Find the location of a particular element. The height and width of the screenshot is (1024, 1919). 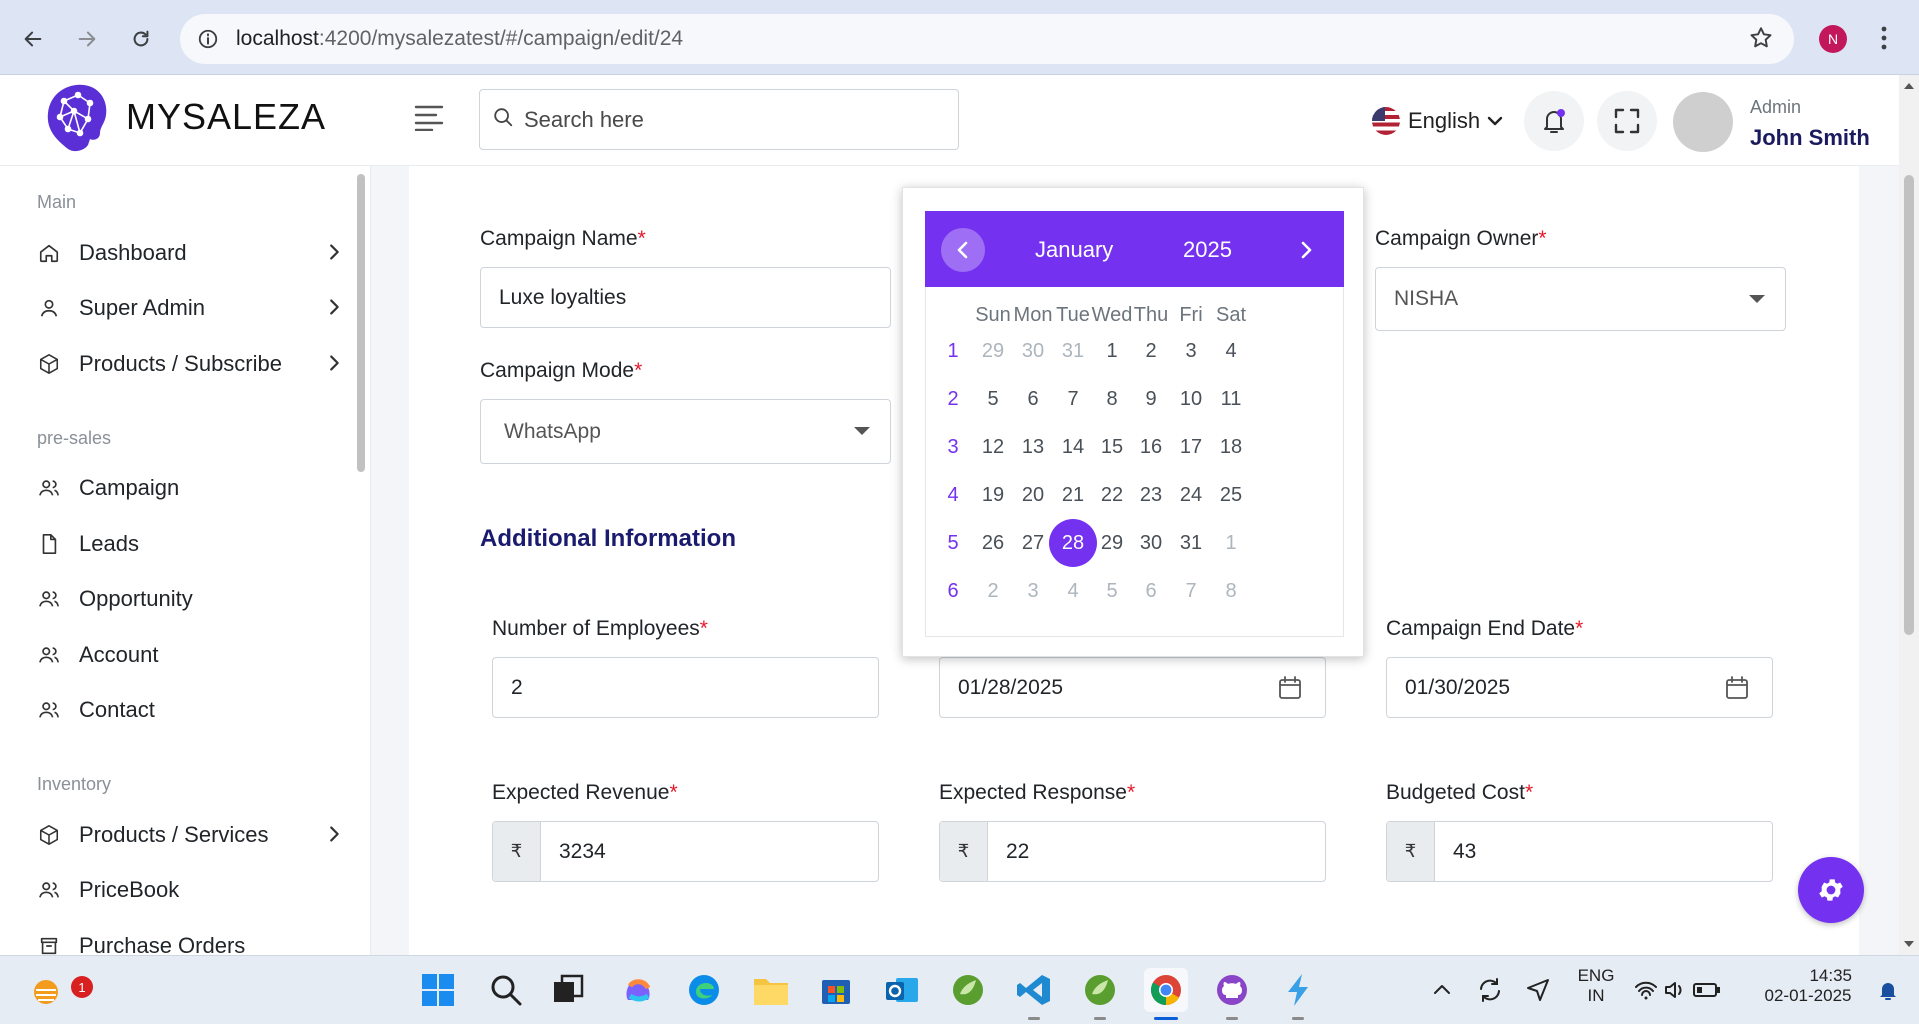

sidebar-item-purchase-orders: Purchase Orders is located at coordinates (187, 940).